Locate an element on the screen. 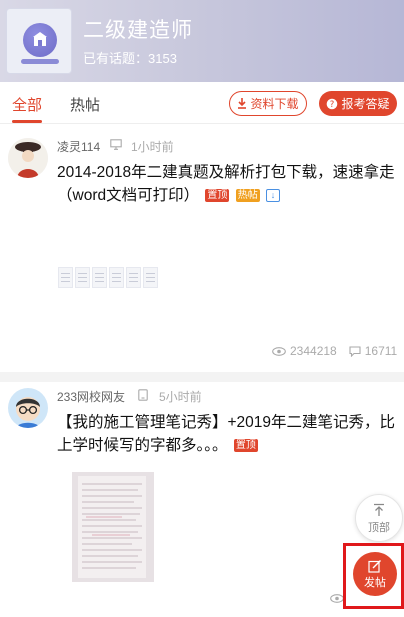 The image size is (404, 617). edit-icon is located at coordinates (374, 566).